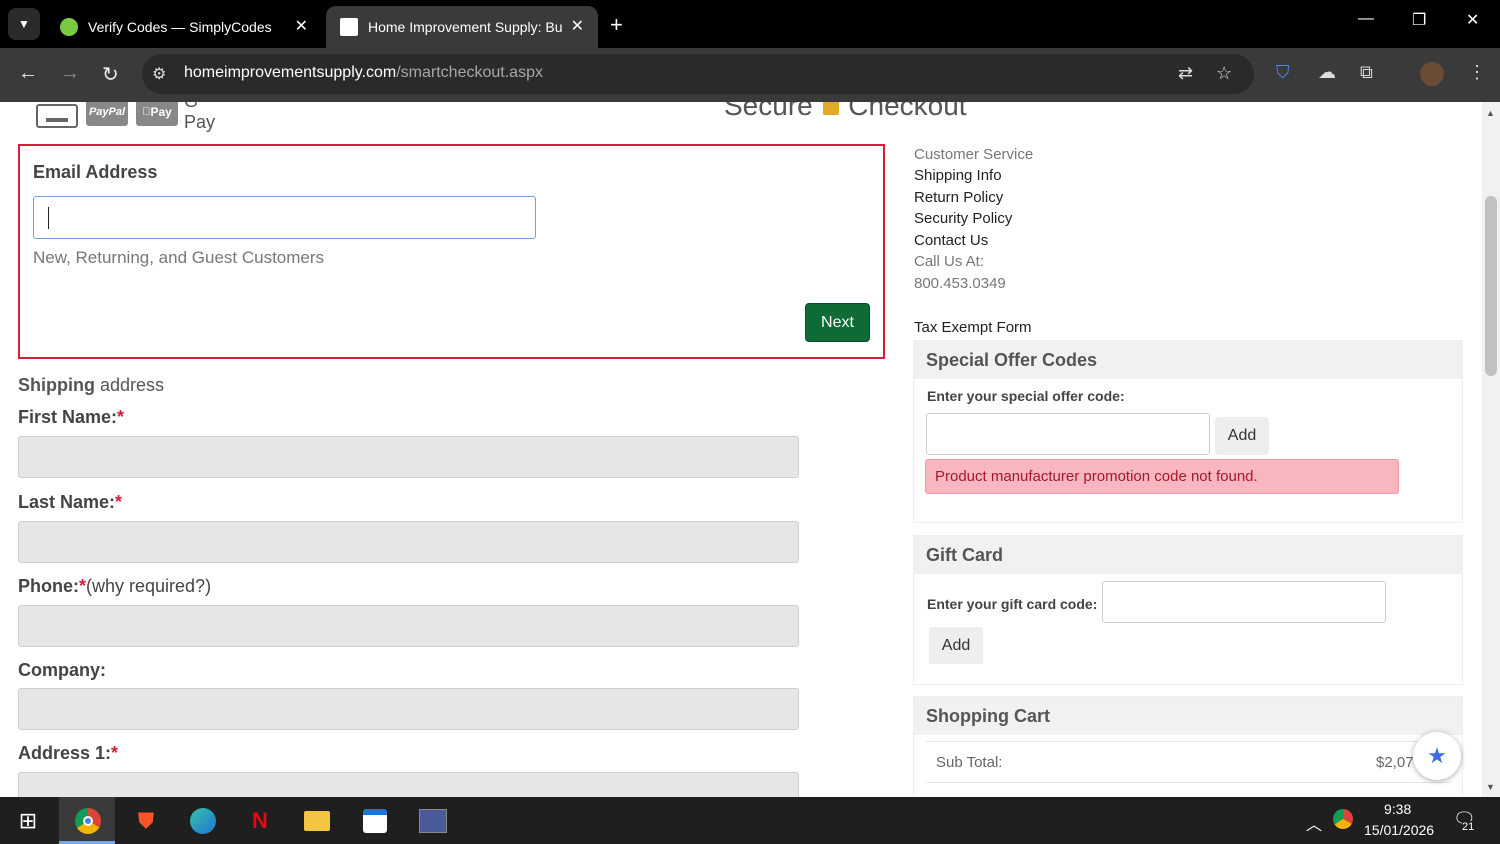  What do you see at coordinates (465, 27) in the screenshot?
I see `tab-title: Home Improvement Supply: Bu` at bounding box center [465, 27].